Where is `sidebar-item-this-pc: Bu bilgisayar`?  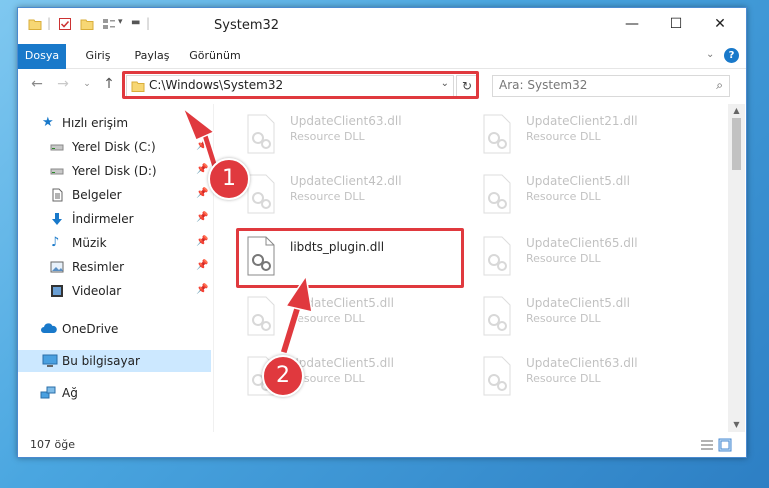 sidebar-item-this-pc: Bu bilgisayar is located at coordinates (114, 361).